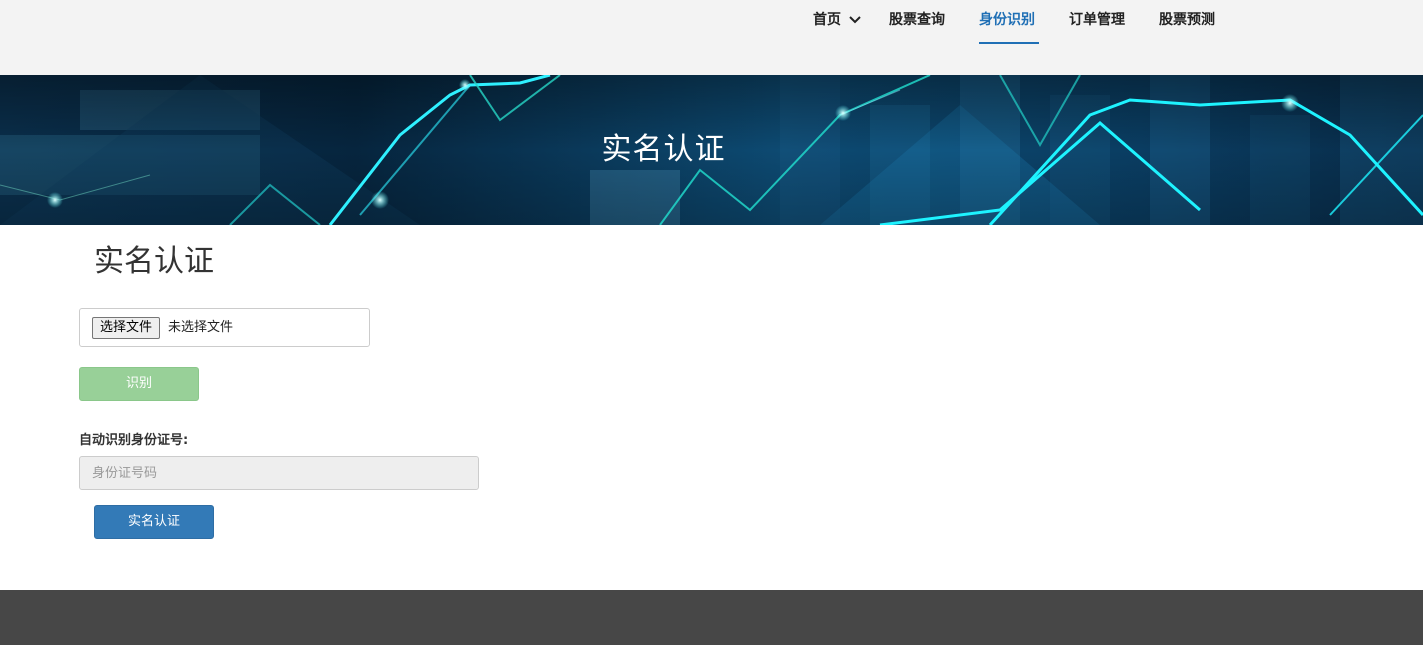 Image resolution: width=1423 pixels, height=645 pixels. Describe the element at coordinates (139, 384) in the screenshot. I see `recognize-button: 识别` at that location.